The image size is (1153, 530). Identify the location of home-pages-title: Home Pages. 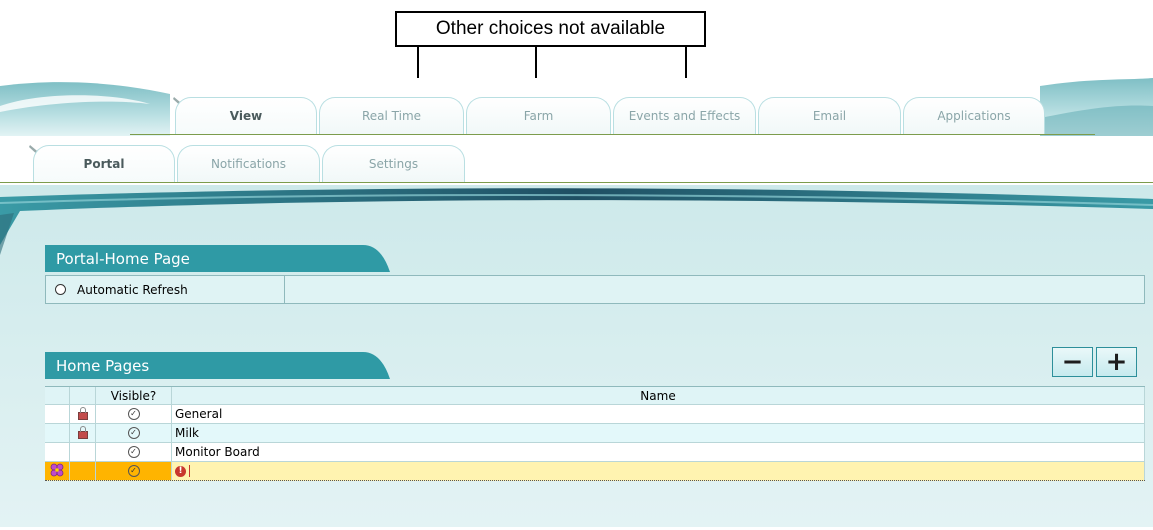
(103, 365).